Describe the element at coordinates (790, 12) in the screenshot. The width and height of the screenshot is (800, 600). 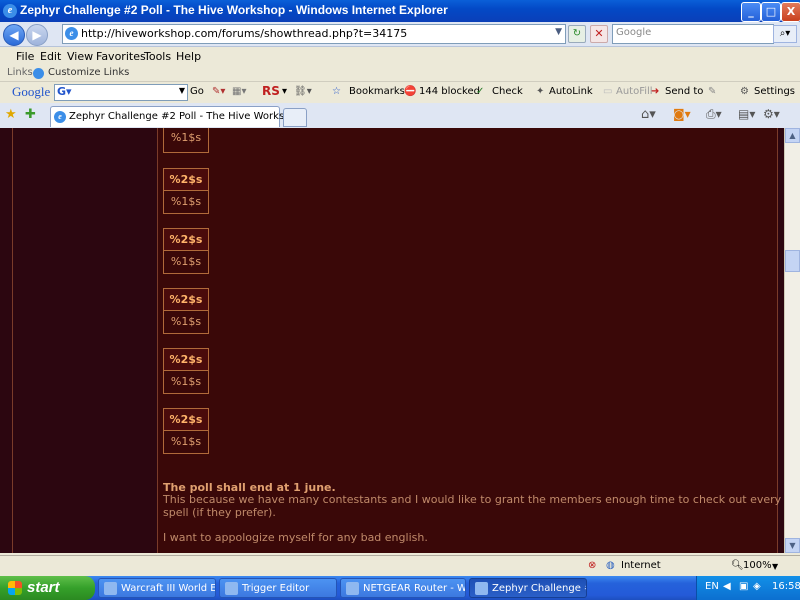
I see `close-button: X` at that location.